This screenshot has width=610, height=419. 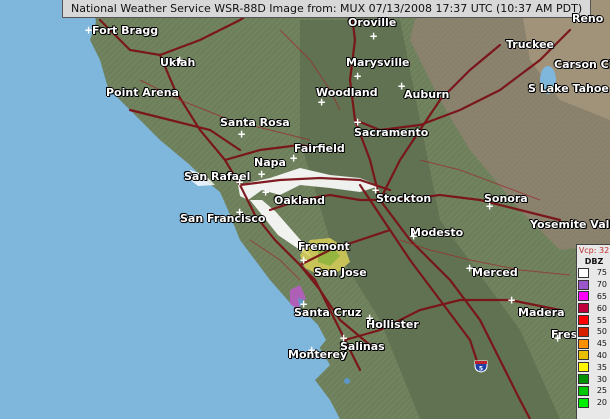 I want to click on city-label-marysville: Marysville, so click(x=378, y=62).